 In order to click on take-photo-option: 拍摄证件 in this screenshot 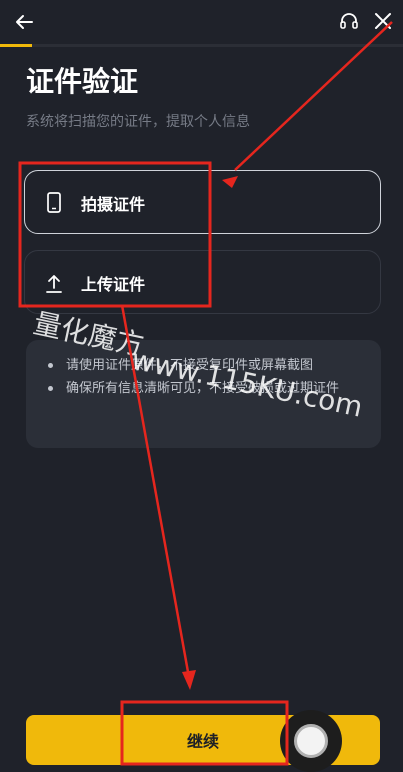, I will do `click(202, 202)`.